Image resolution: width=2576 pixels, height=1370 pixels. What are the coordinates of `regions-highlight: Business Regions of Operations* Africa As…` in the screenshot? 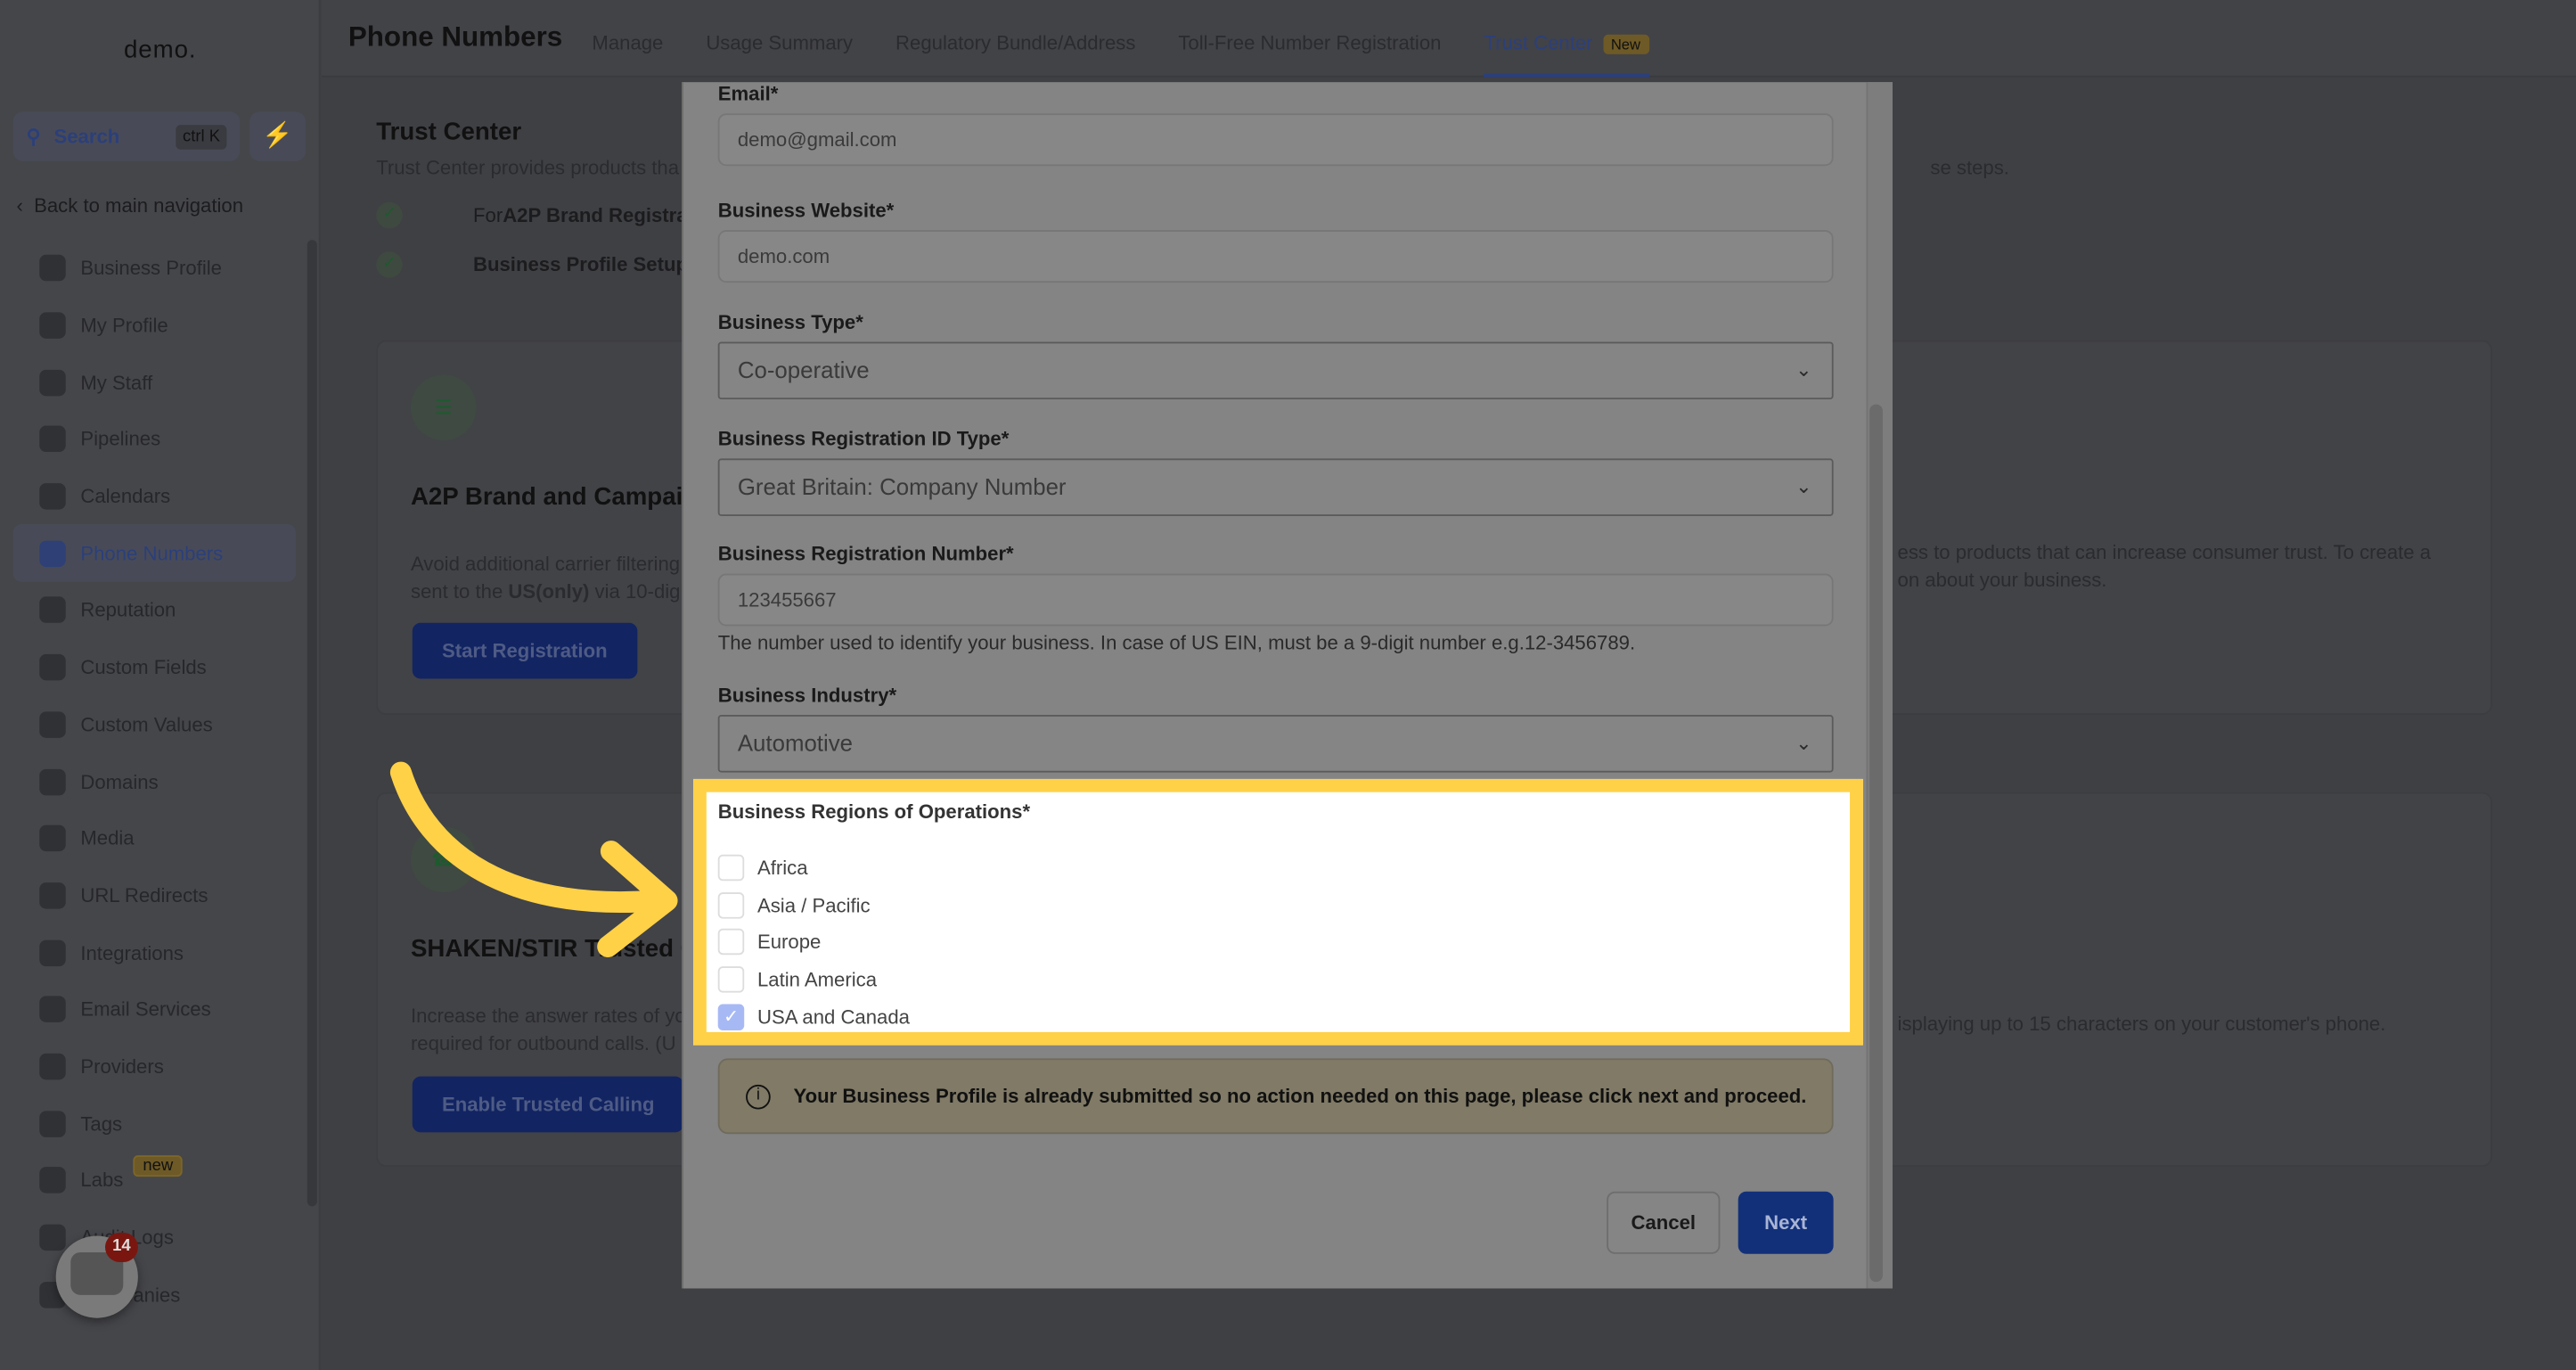 It's located at (1278, 912).